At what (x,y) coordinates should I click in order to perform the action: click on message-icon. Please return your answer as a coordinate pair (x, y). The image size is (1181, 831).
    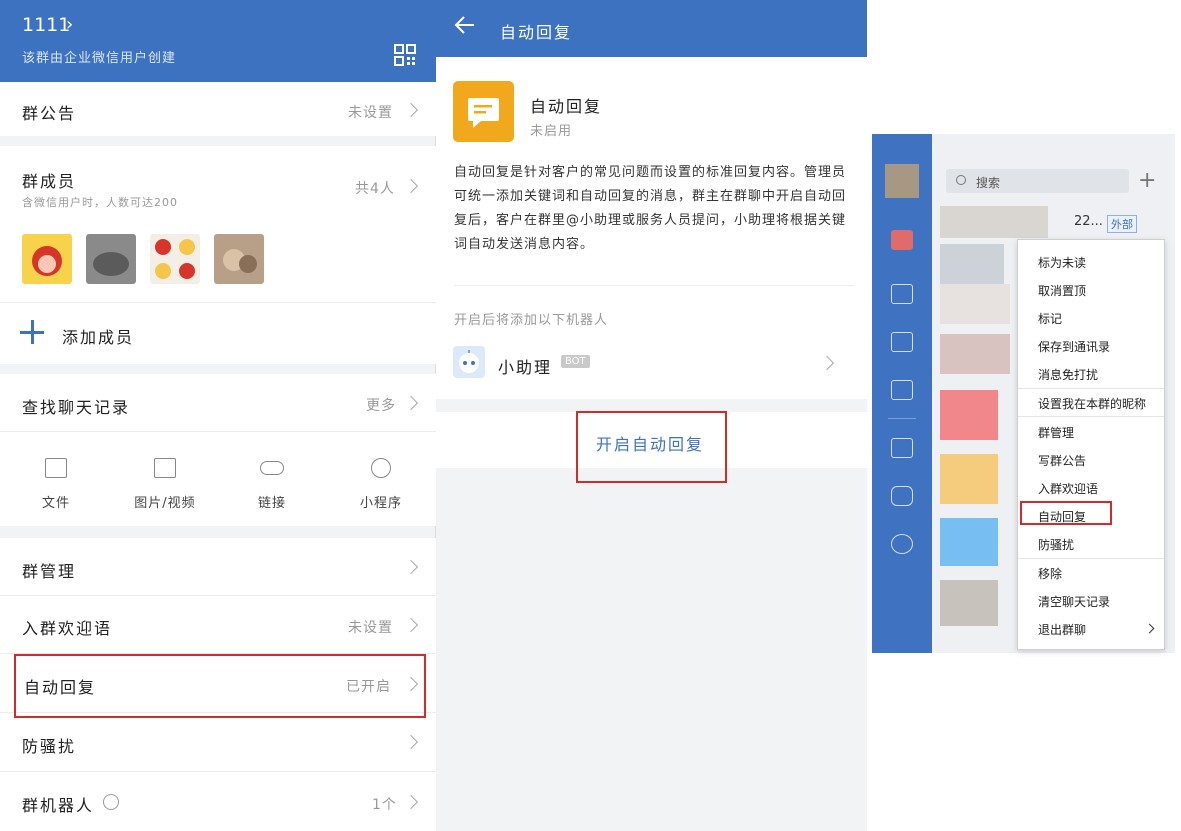
    Looking at the image, I should click on (902, 240).